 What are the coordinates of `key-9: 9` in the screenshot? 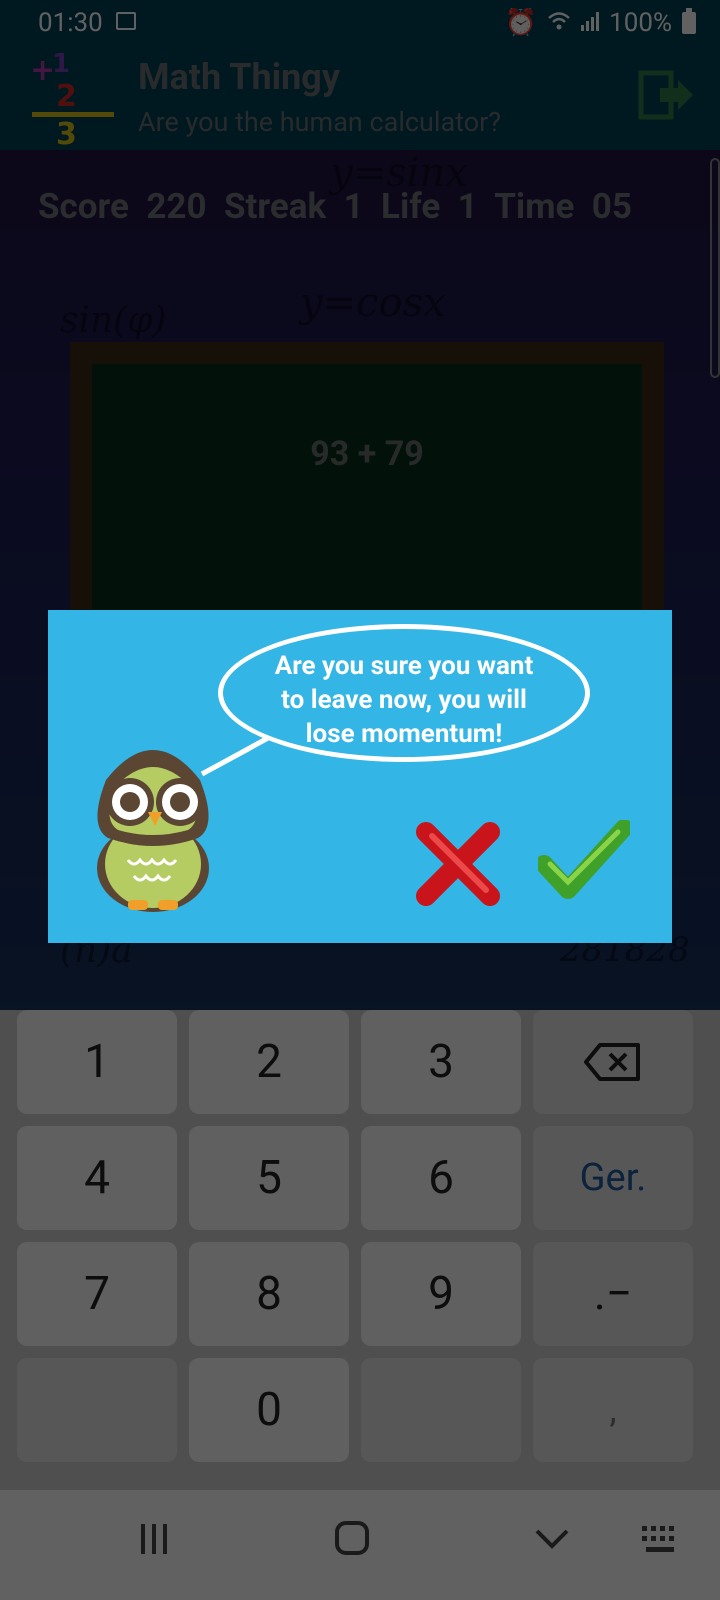 It's located at (441, 1294).